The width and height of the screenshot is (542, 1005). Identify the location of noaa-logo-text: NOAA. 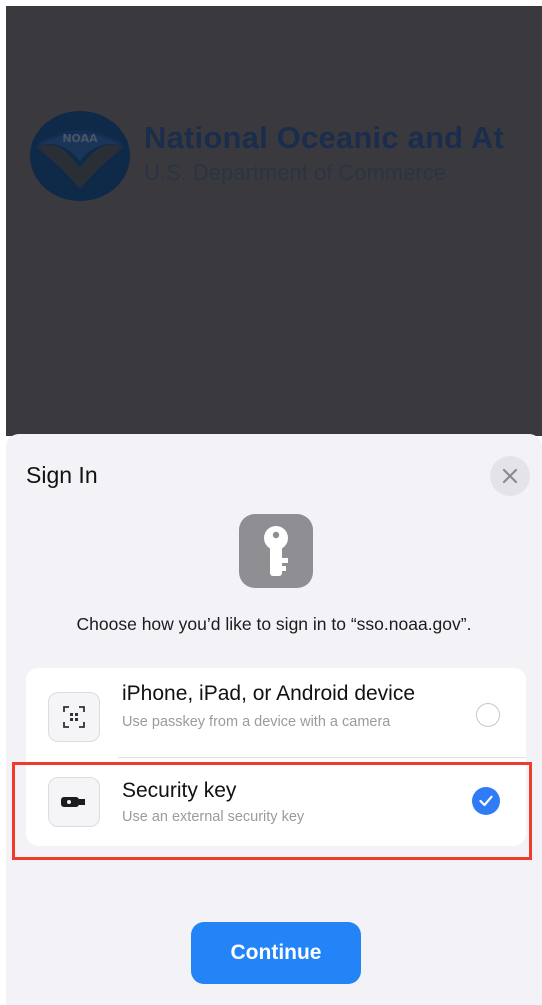
(80, 138).